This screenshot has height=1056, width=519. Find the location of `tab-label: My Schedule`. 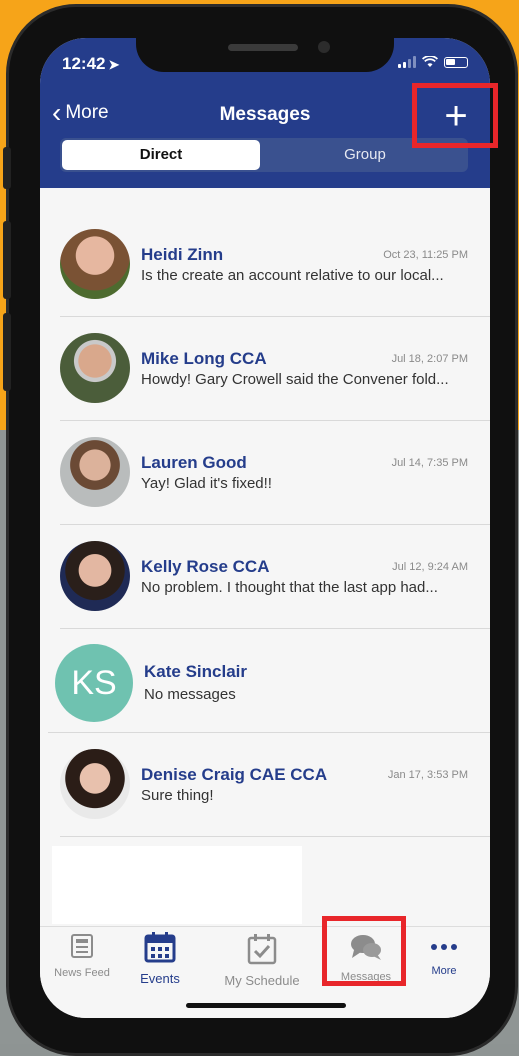

tab-label: My Schedule is located at coordinates (262, 980).